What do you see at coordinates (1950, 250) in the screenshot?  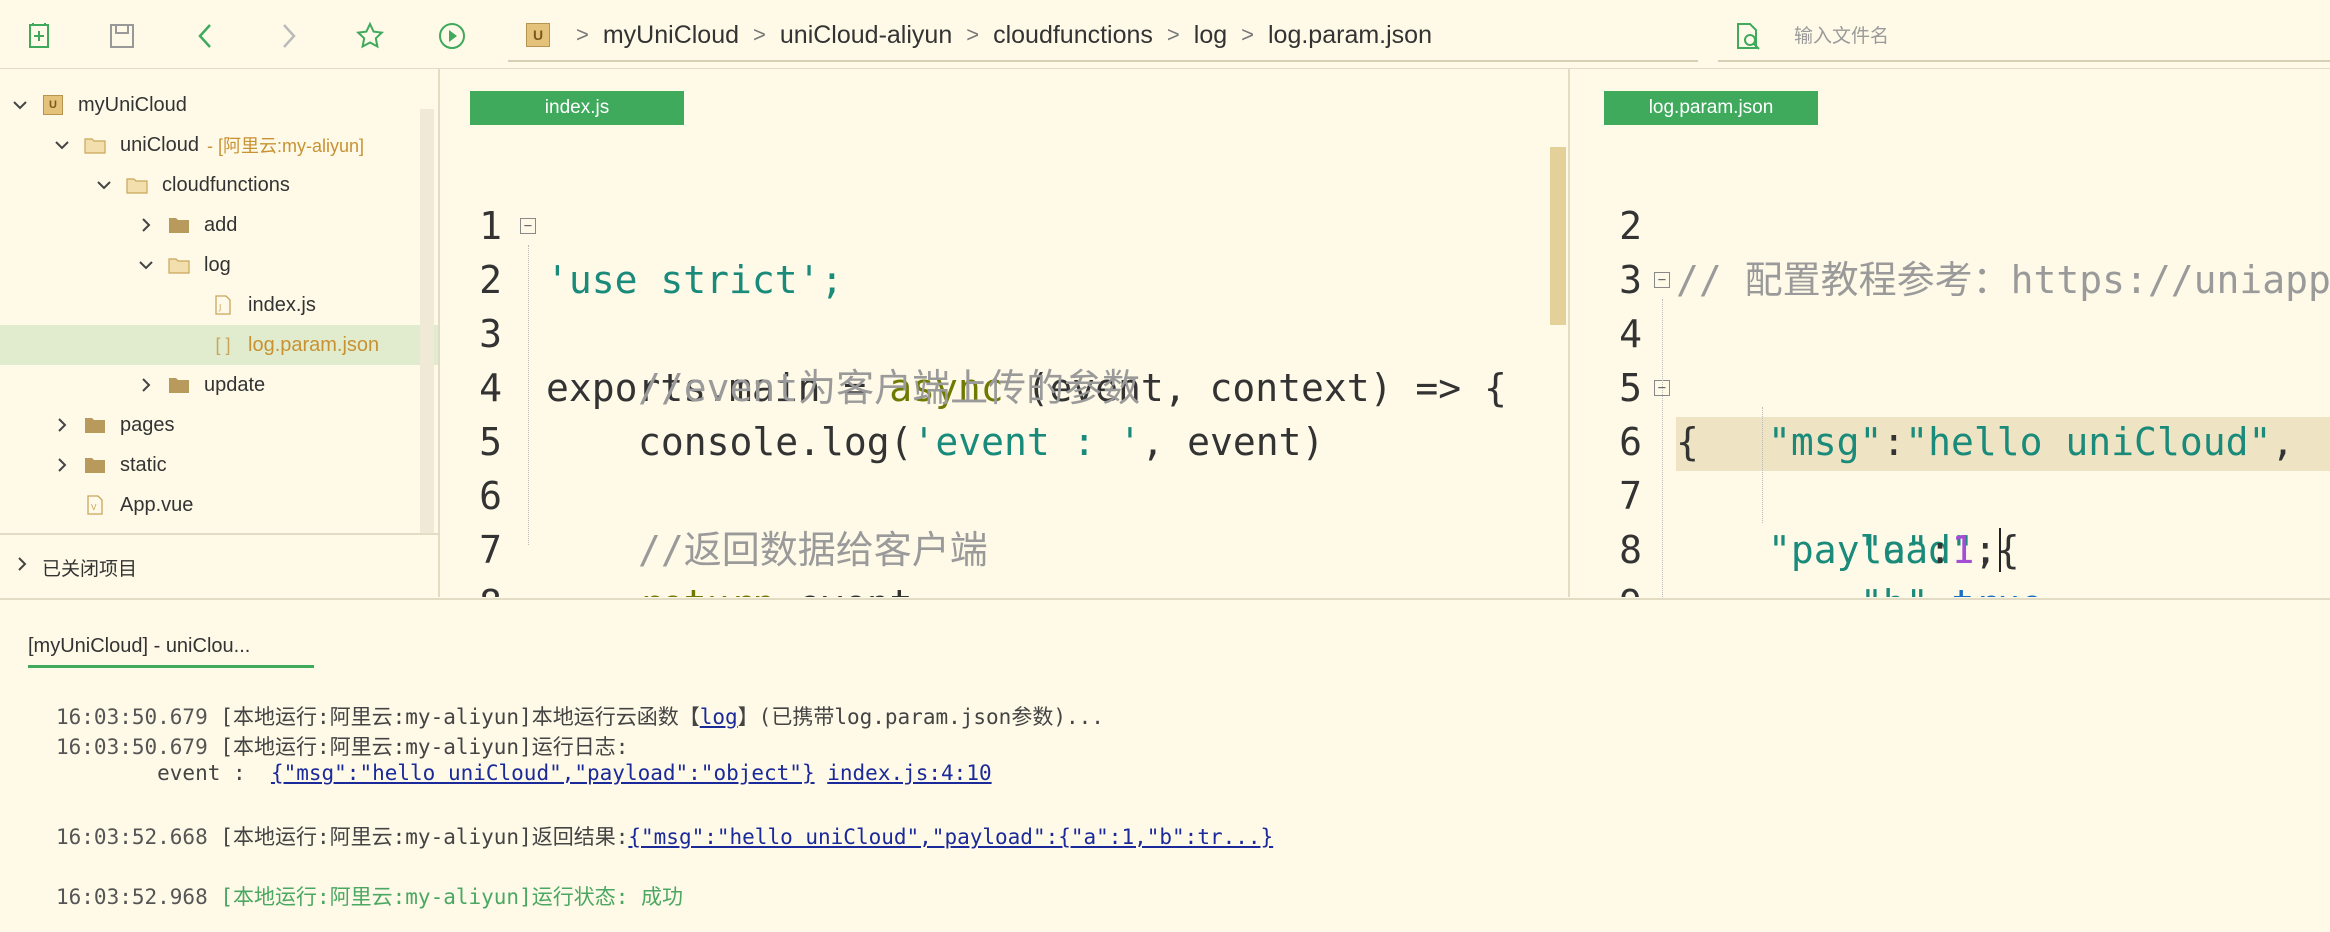 I see `code-line: 3` at bounding box center [1950, 250].